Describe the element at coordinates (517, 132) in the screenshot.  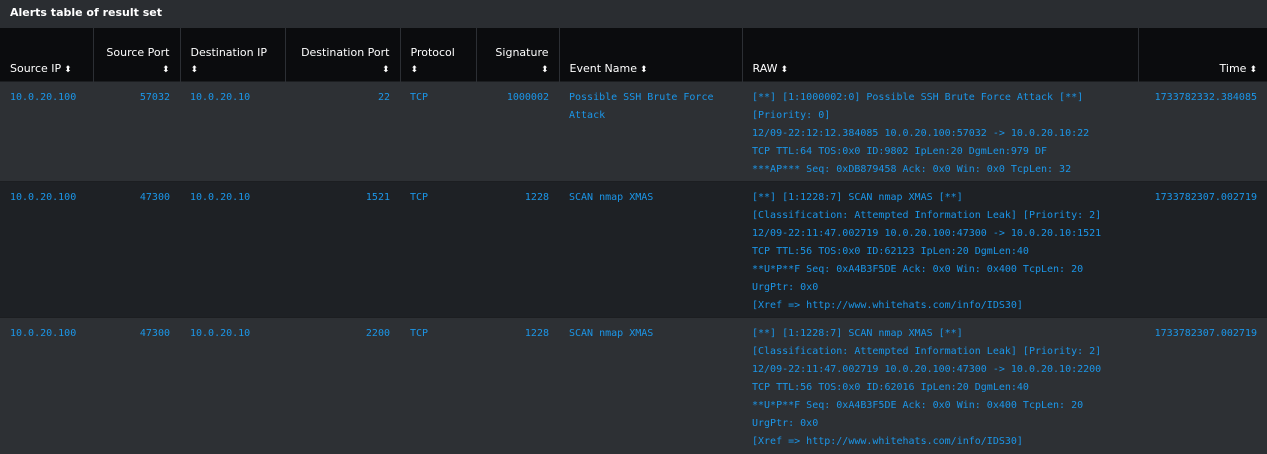
I see `cell-signature: 1000002` at that location.